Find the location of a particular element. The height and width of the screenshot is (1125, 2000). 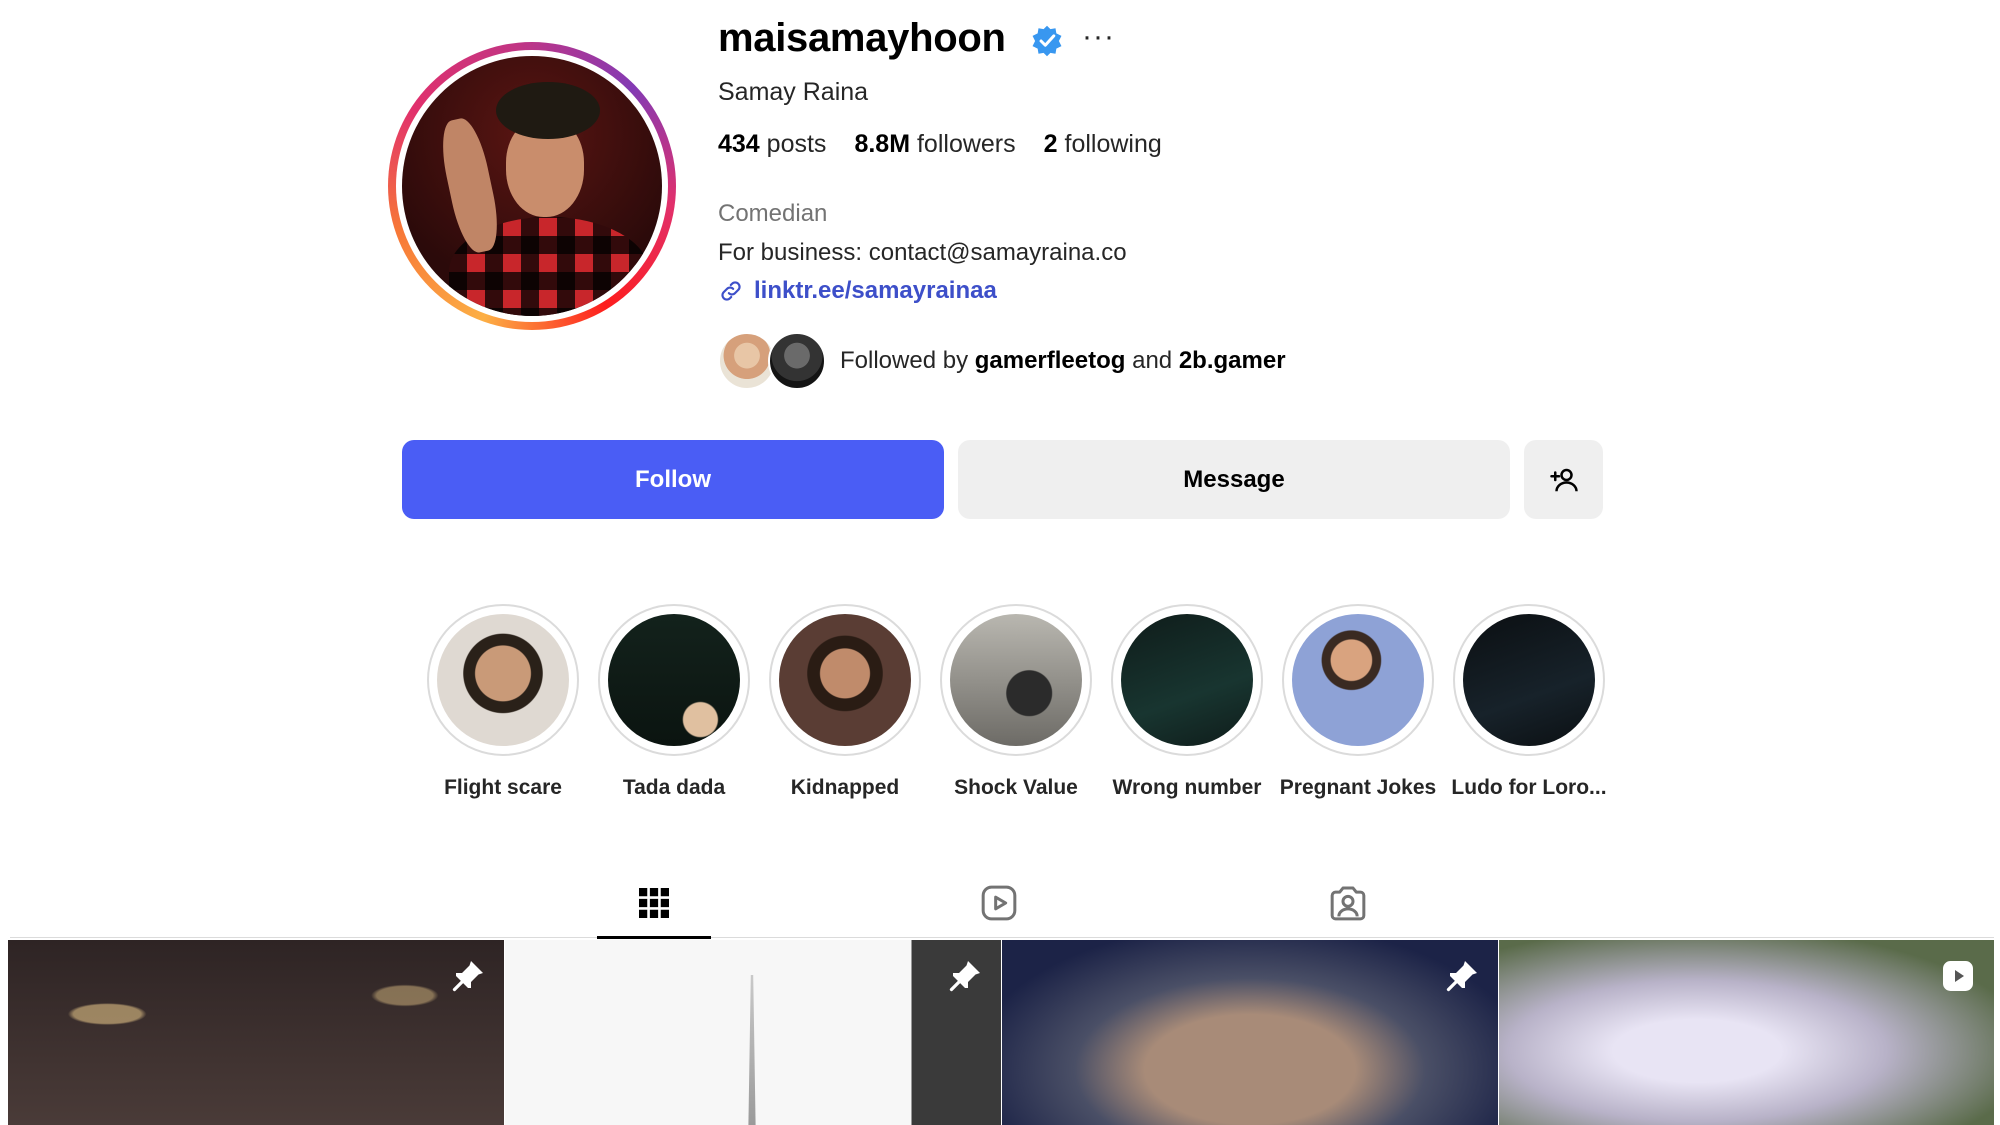

full-name: Samay Raina is located at coordinates (793, 92).